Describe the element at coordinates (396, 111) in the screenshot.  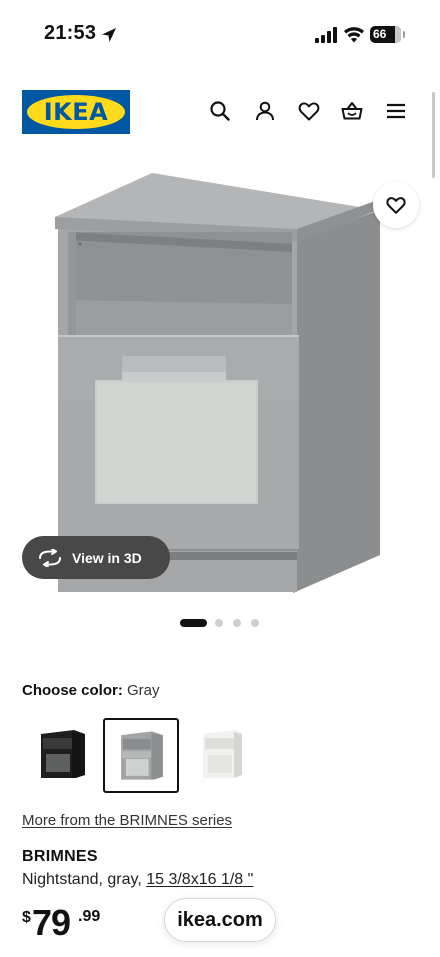
I see `menu-icon` at that location.